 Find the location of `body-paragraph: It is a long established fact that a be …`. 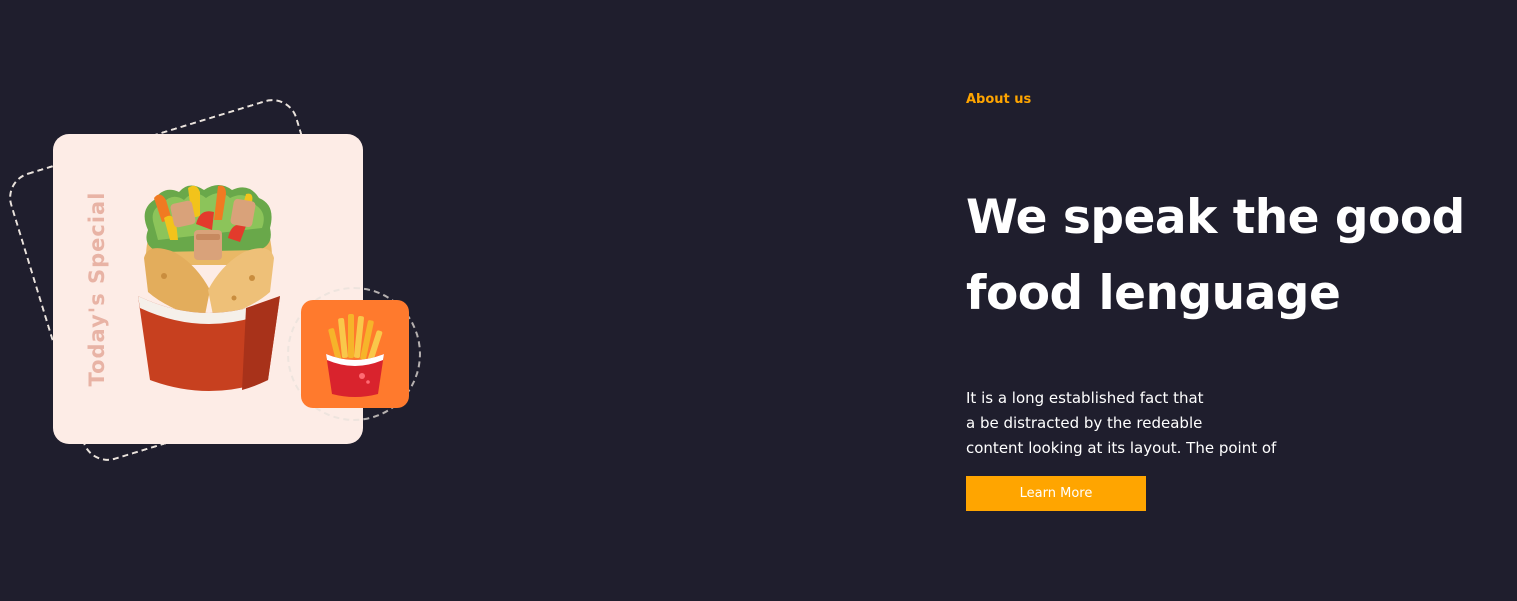

body-paragraph: It is a long established fact that a be … is located at coordinates (1176, 423).